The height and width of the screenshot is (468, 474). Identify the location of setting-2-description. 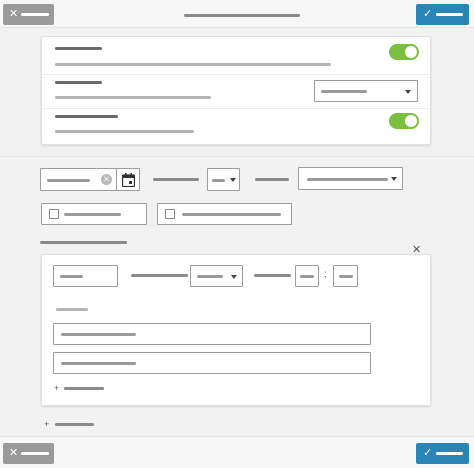
(133, 97).